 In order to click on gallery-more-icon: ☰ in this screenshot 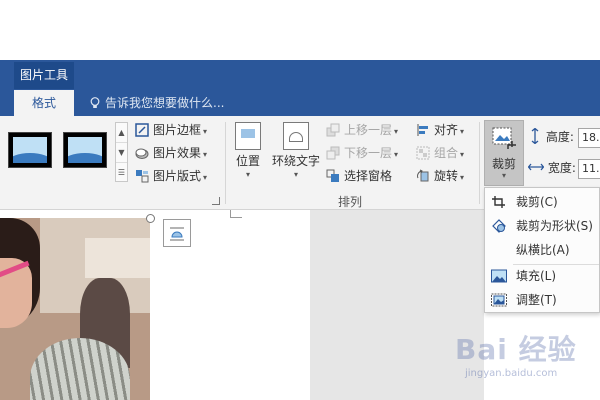, I will do `click(121, 173)`.